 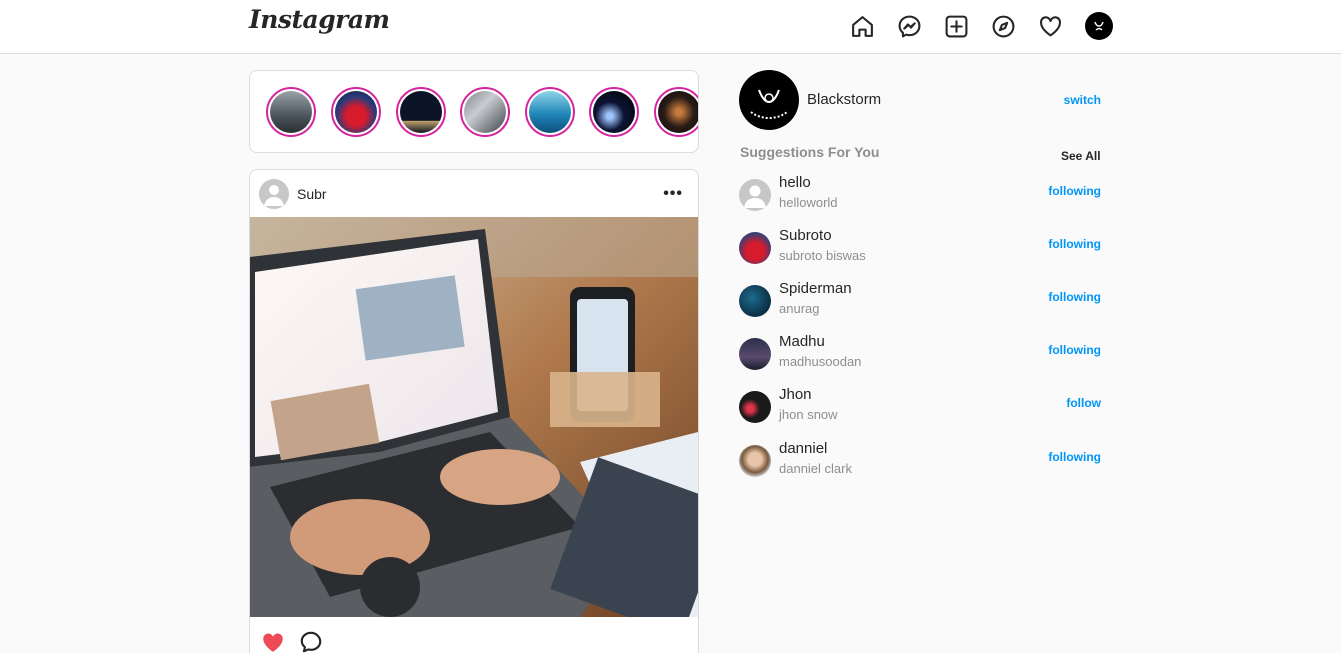 What do you see at coordinates (1082, 100) in the screenshot?
I see `switch-account-button: switch` at bounding box center [1082, 100].